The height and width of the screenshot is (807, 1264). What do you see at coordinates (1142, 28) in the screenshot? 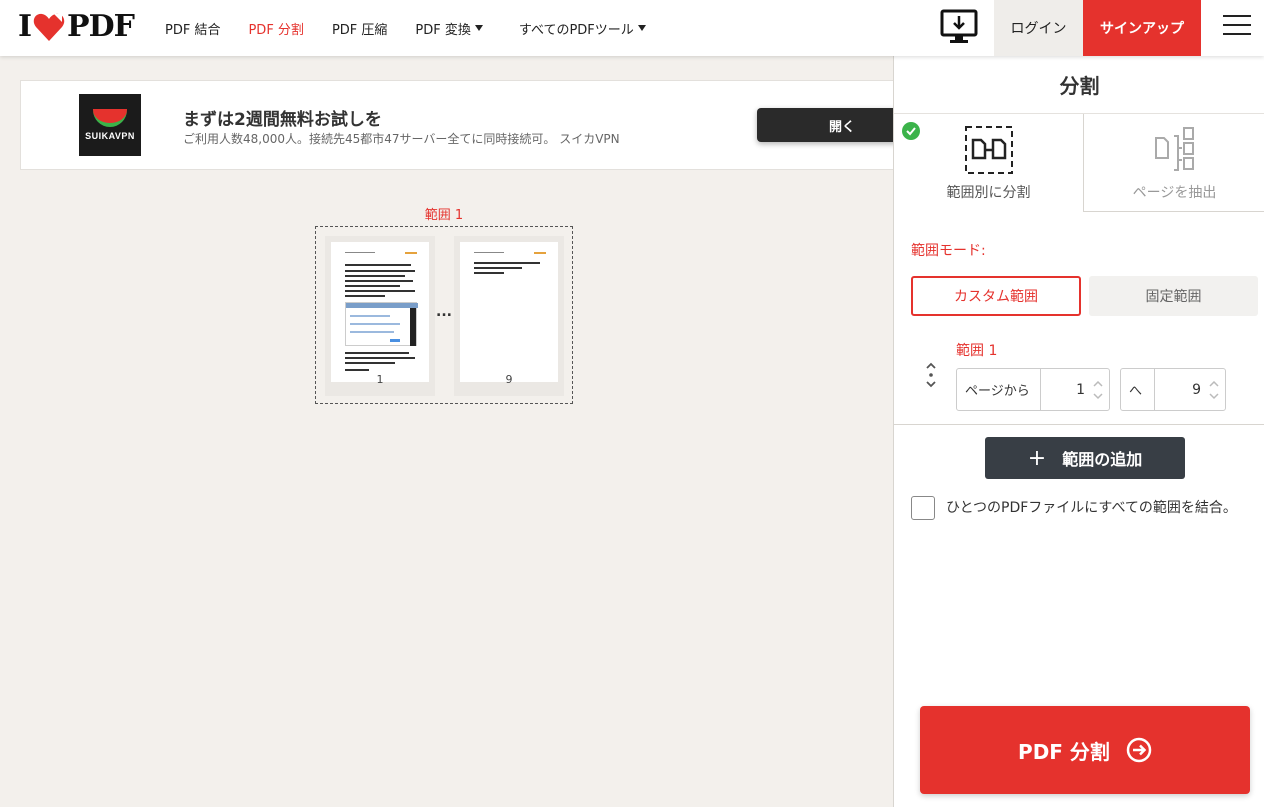
I see `signup-button: サインアップ` at bounding box center [1142, 28].